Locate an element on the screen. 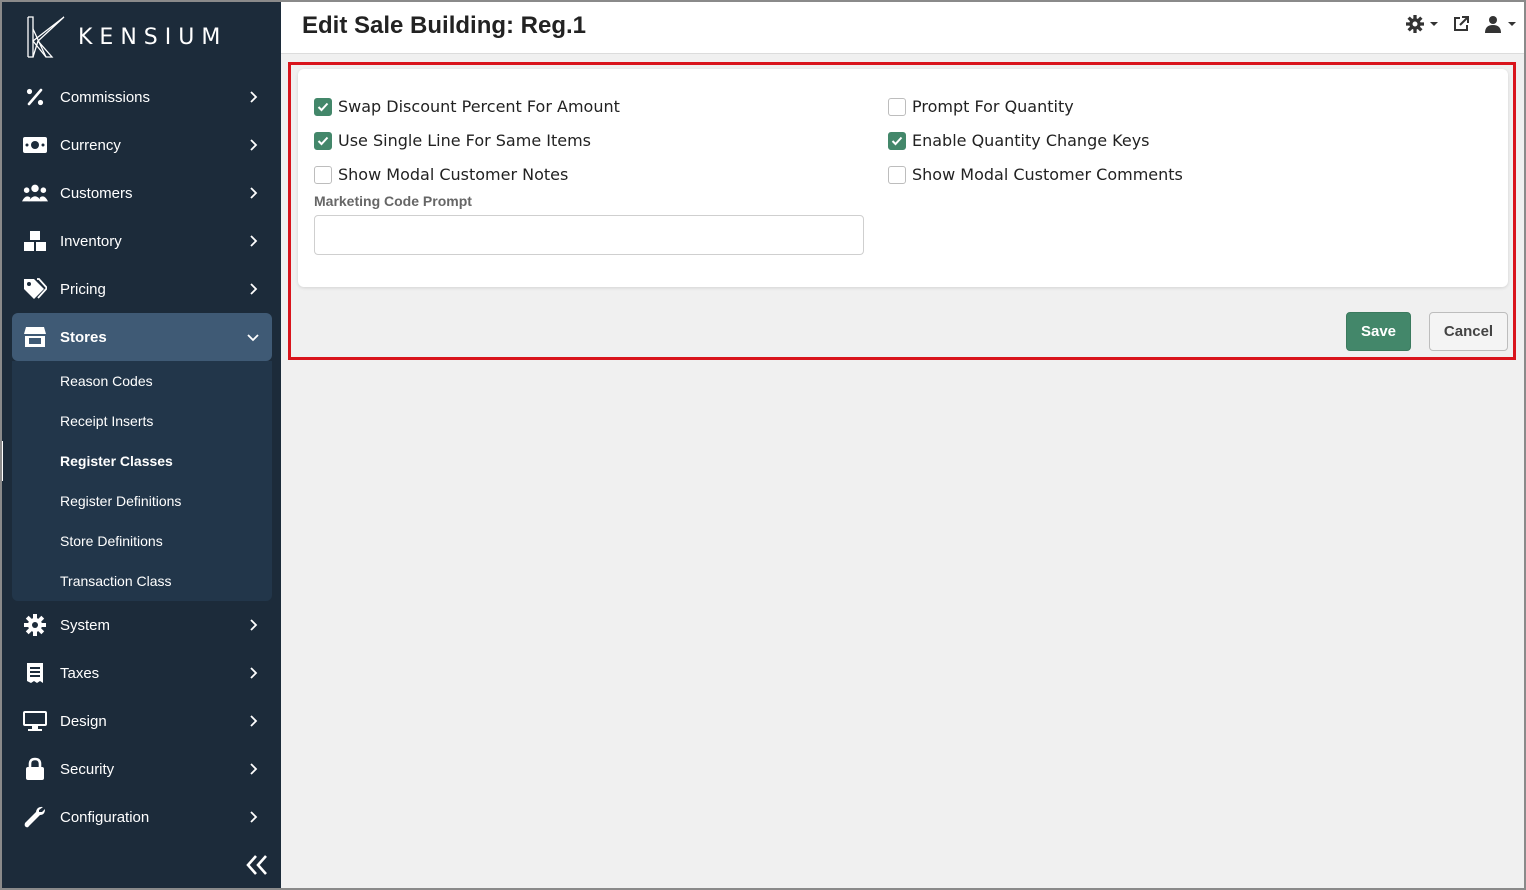  checkbox-swap-discount-percent: Swap Discount Percent For Amount is located at coordinates (467, 106).